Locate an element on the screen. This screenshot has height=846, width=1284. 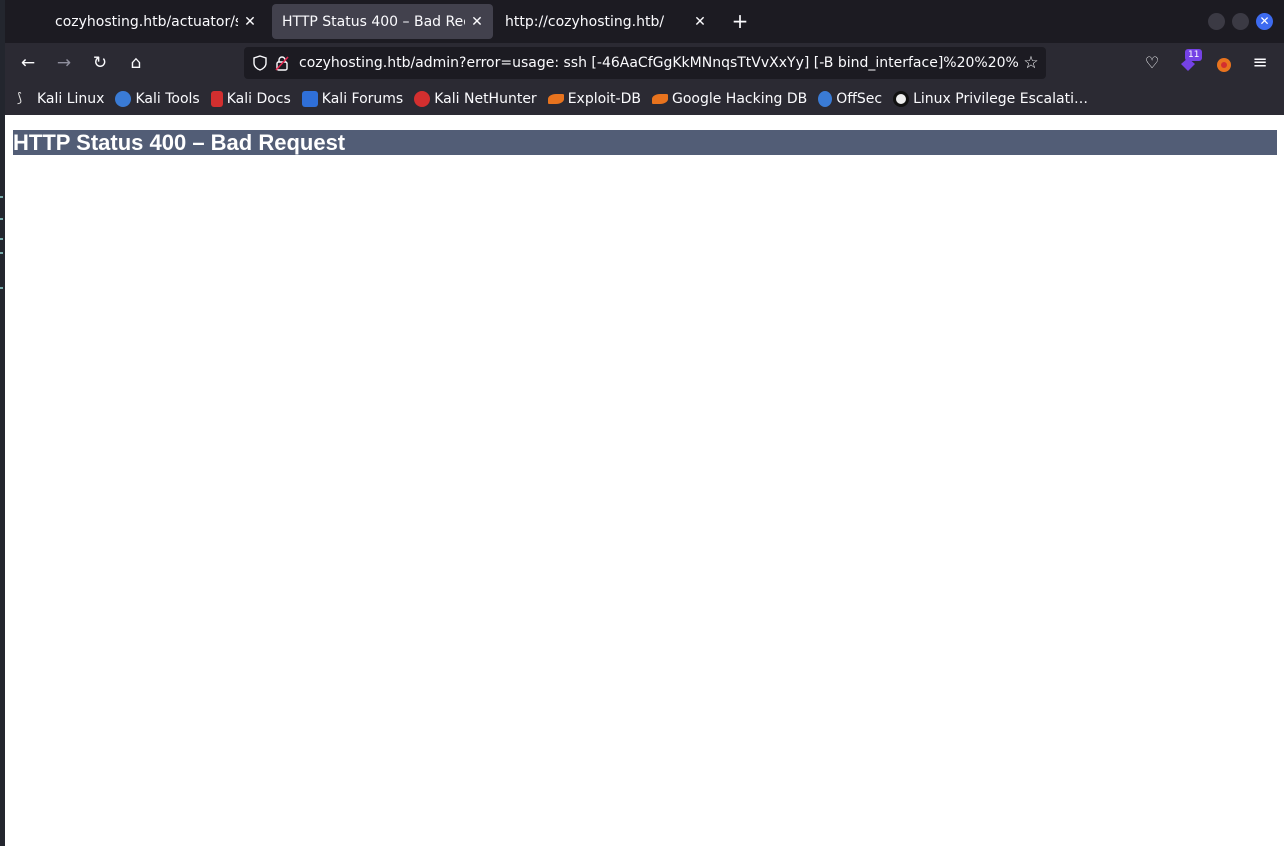
exploit-db-icon is located at coordinates (555, 99).